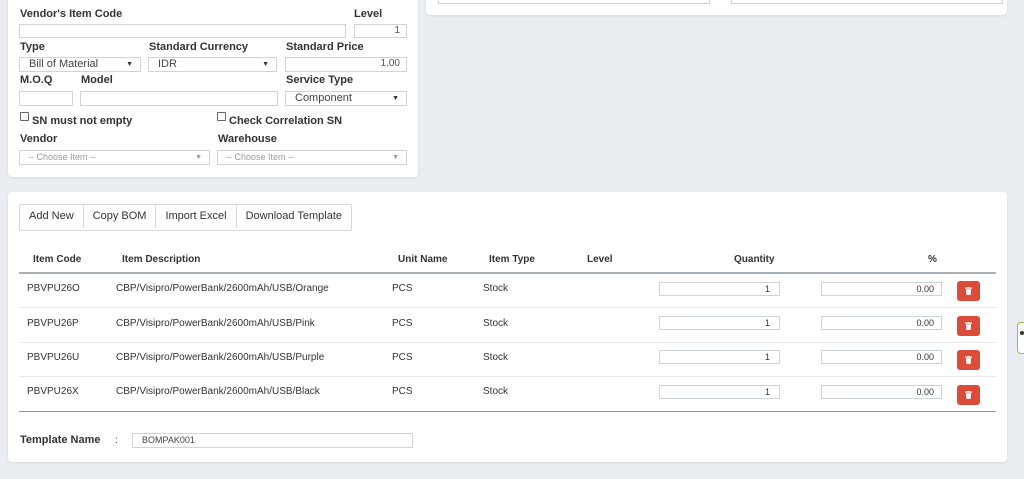 This screenshot has width=1024, height=479. I want to click on standard-price-label: Standard Price, so click(325, 47).